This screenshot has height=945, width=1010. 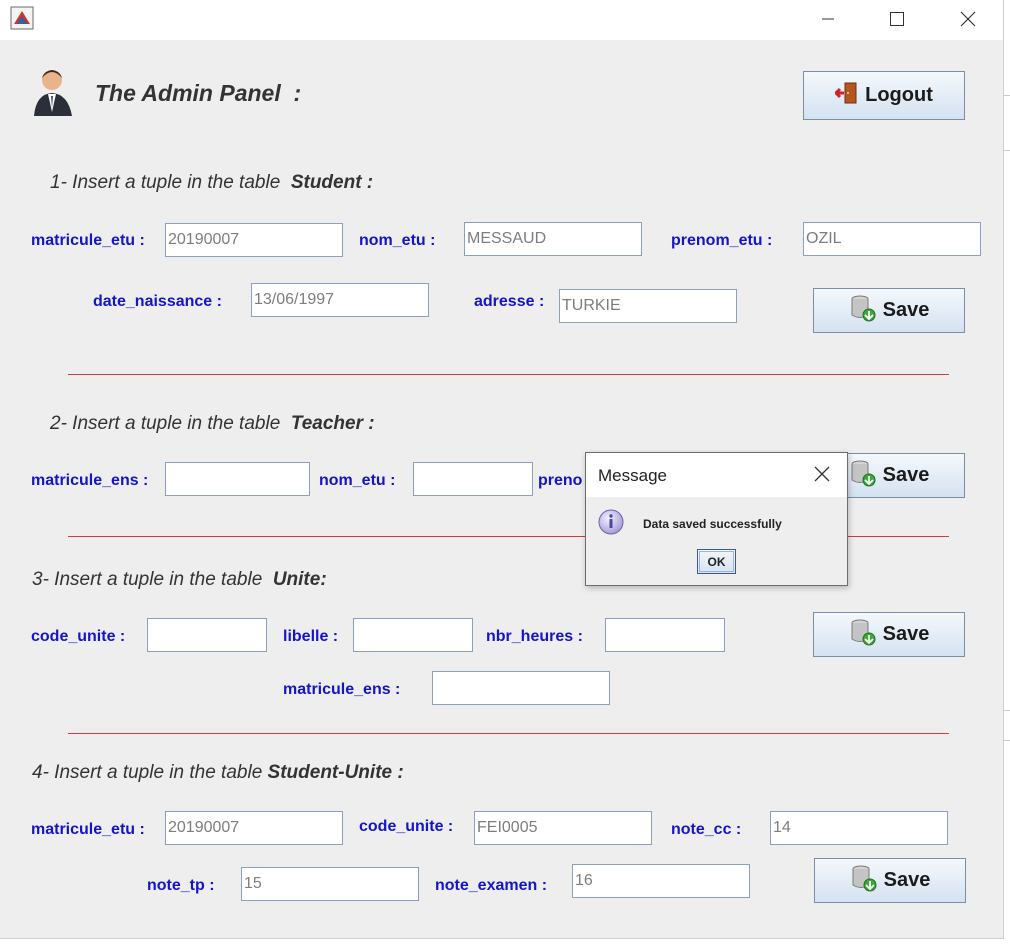 I want to click on admin-avatar-icon, so click(x=54, y=92).